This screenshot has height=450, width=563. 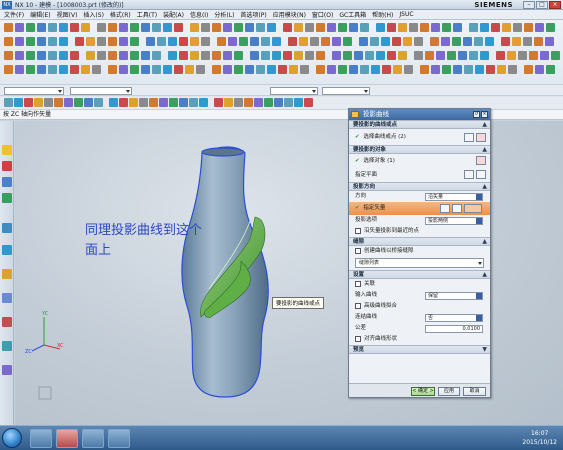 I want to click on constraint-navigator-icon, so click(x=7, y=182).